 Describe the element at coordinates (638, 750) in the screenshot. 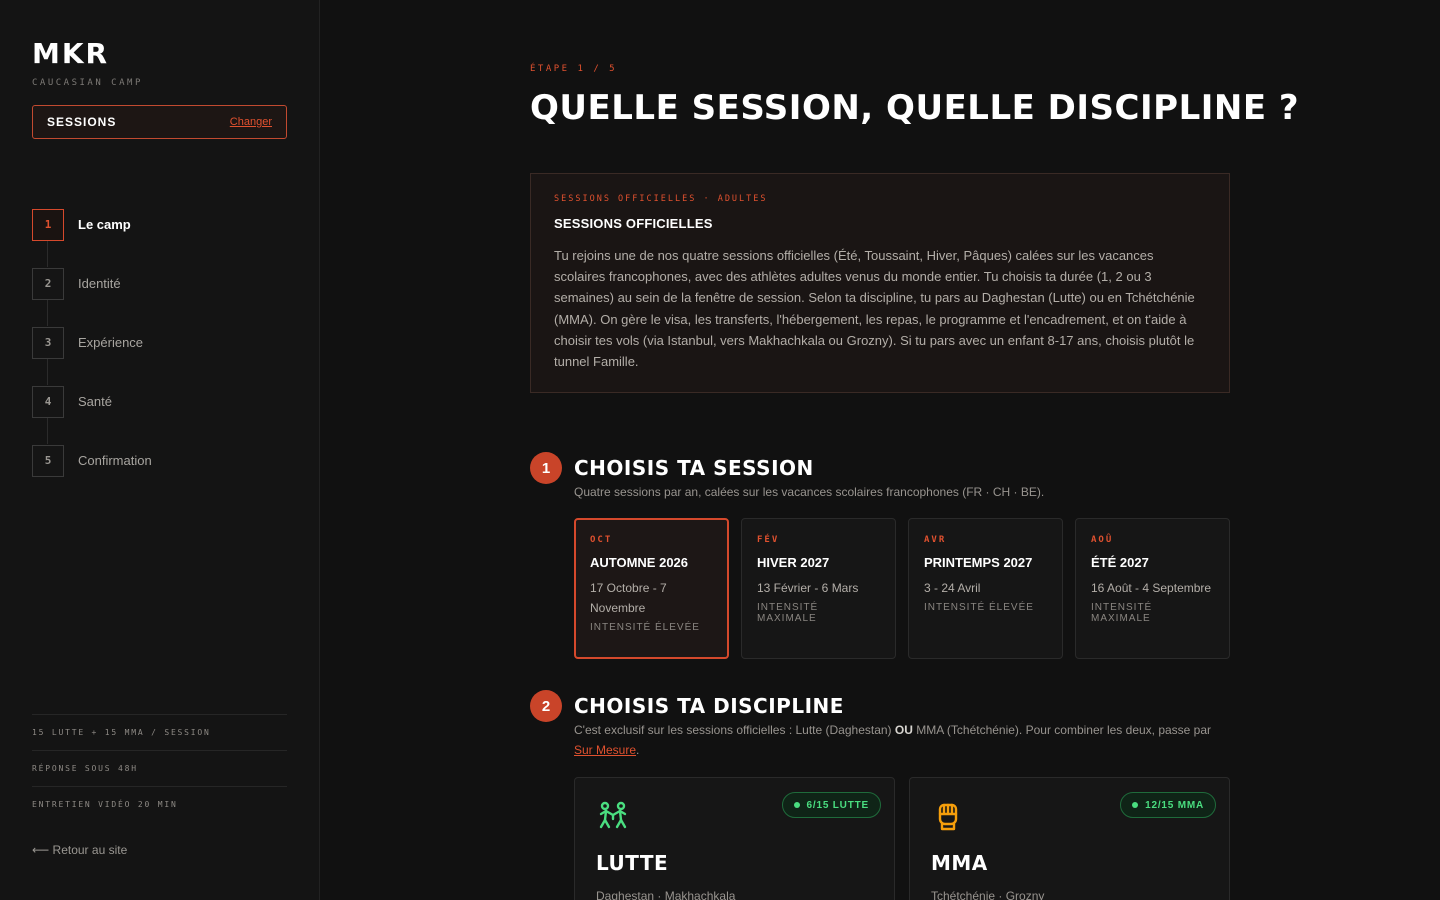

I see `desc-text: .` at that location.